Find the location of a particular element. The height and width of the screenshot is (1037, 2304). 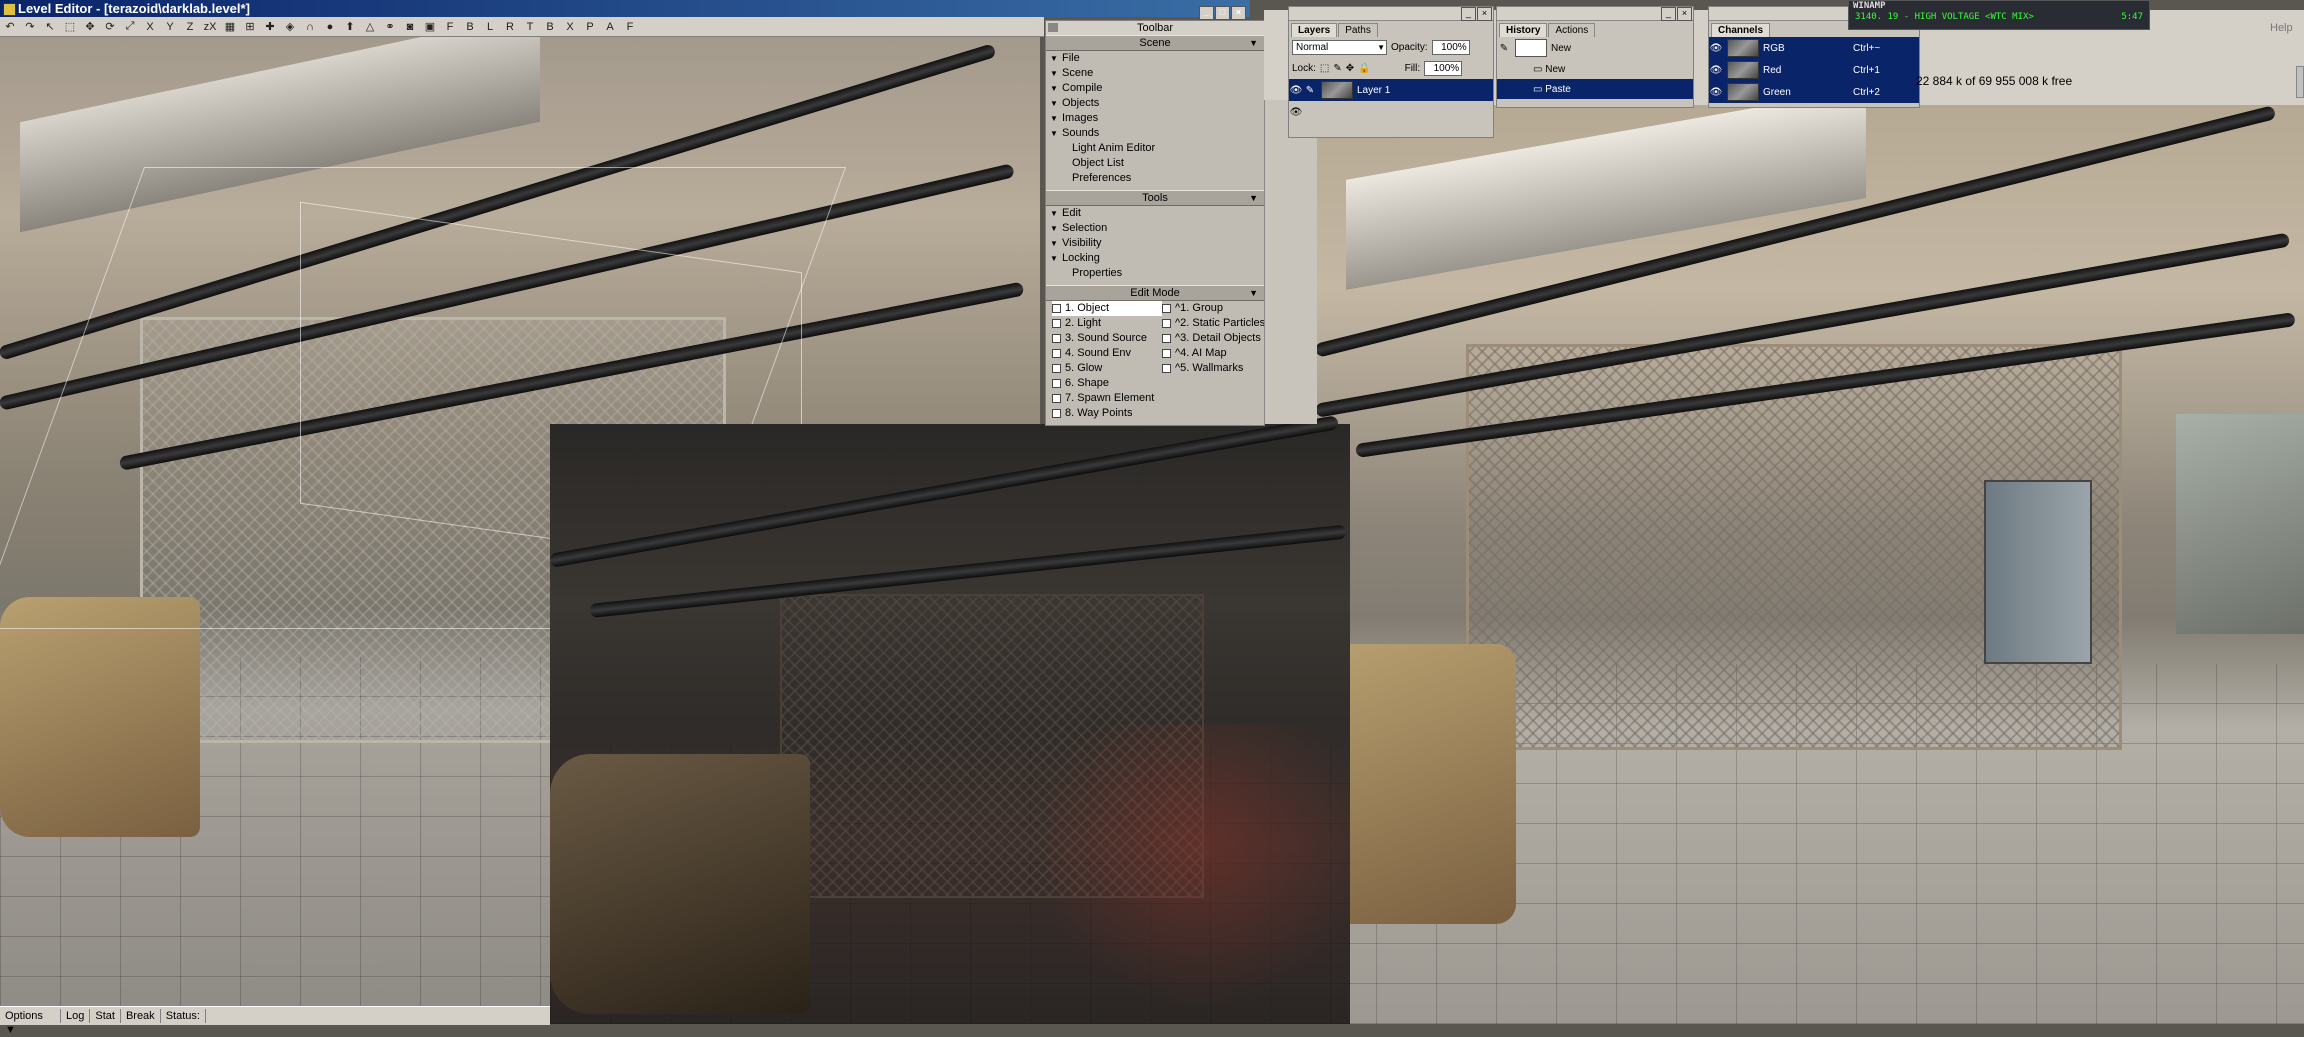

history-item-new: ▭ New is located at coordinates (1595, 69).